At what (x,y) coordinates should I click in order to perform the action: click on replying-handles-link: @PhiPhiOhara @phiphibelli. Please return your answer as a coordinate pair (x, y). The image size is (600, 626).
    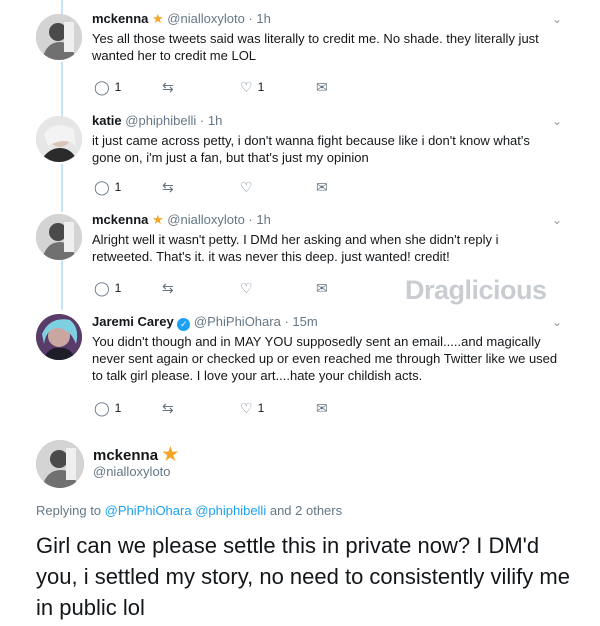
    Looking at the image, I should click on (186, 510).